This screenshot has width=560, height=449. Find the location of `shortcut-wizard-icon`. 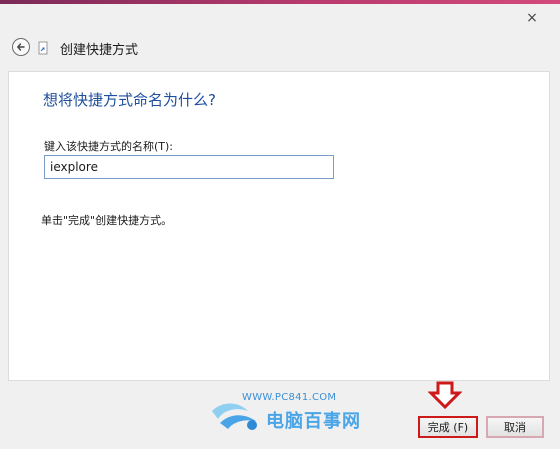

shortcut-wizard-icon is located at coordinates (43, 48).